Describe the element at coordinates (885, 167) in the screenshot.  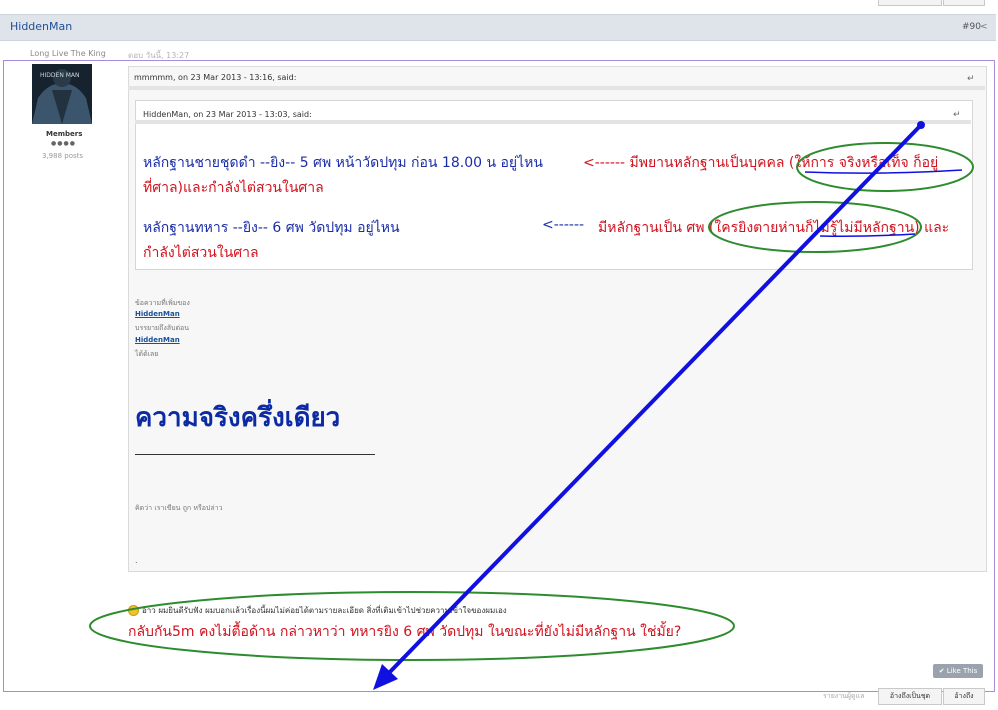
I see `annotation-ellipse-top` at that location.